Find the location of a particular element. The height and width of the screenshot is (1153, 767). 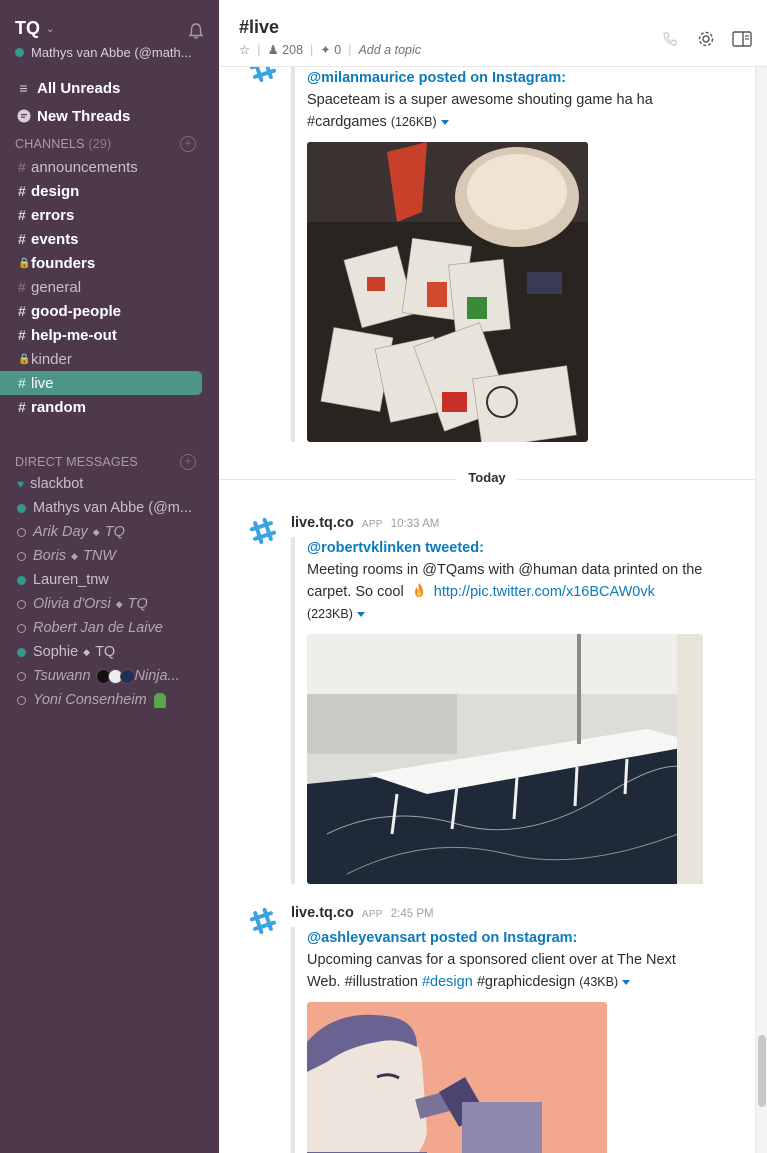

dm-org: TQ is located at coordinates (105, 652).